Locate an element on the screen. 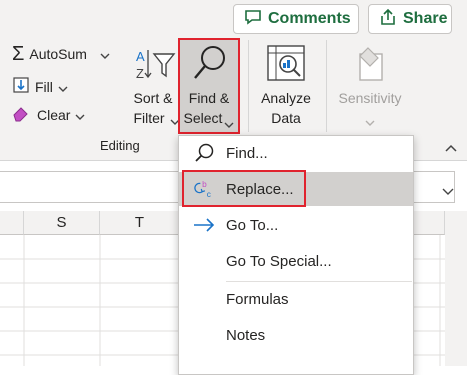 Image resolution: width=467 pixels, height=375 pixels. analyze-data-label-line2: Data is located at coordinates (286, 118).